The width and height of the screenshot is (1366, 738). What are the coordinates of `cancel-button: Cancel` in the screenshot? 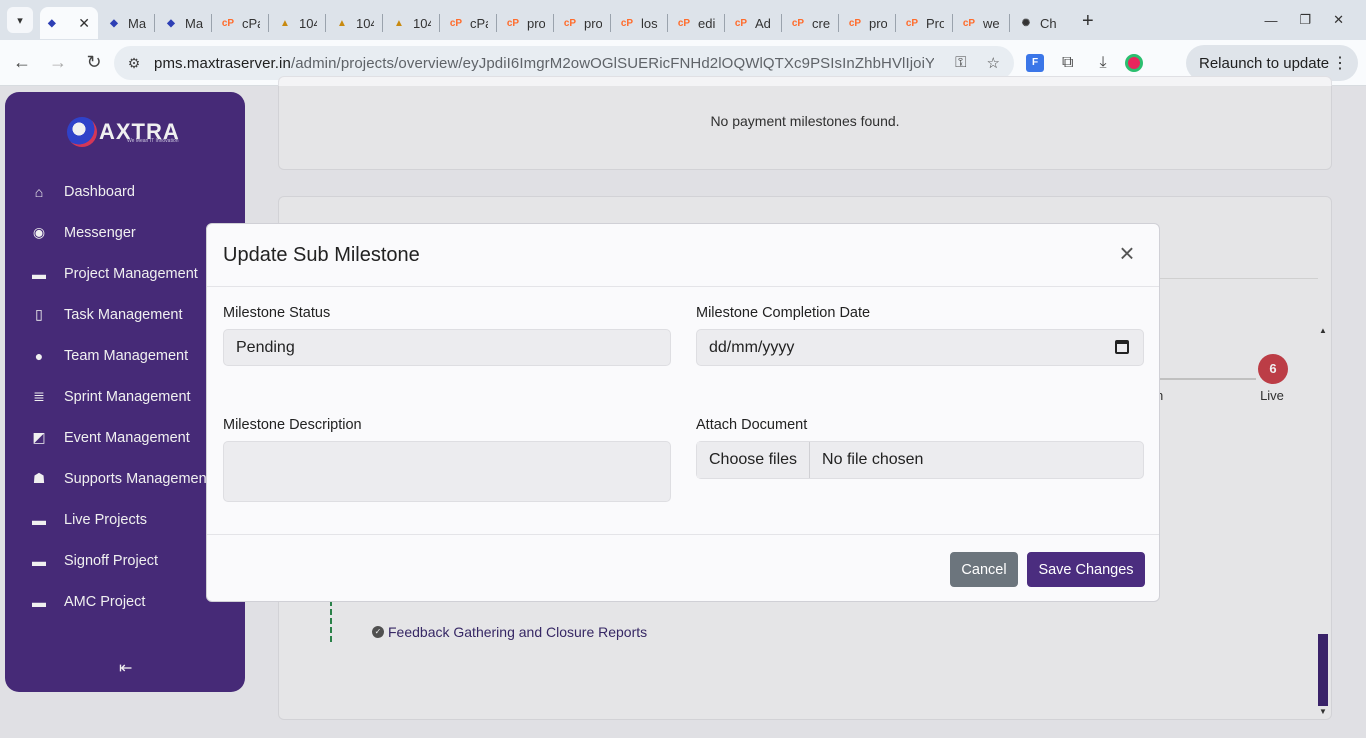 It's located at (984, 569).